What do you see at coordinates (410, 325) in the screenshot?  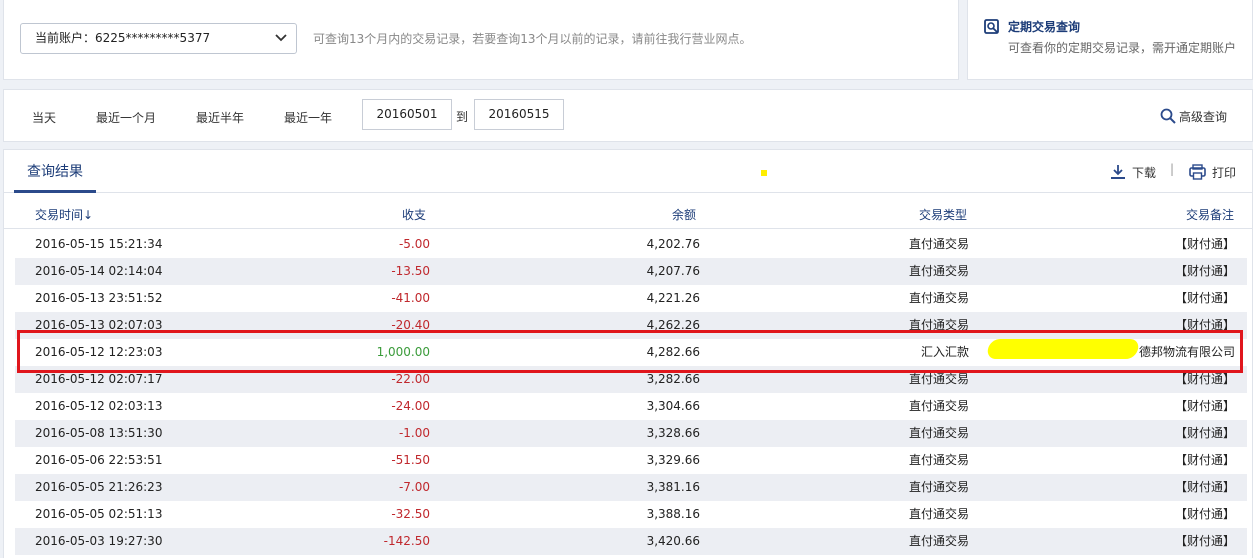 I see `cell-amount: -20.40` at bounding box center [410, 325].